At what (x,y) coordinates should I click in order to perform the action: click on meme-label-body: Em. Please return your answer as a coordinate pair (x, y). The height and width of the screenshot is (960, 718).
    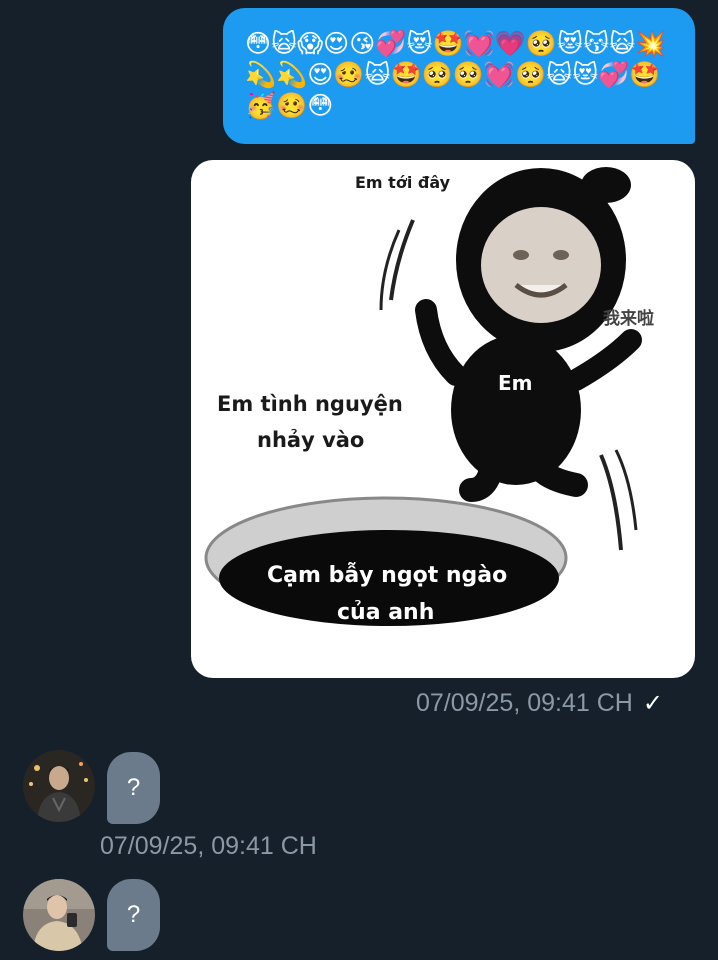
    Looking at the image, I should click on (515, 383).